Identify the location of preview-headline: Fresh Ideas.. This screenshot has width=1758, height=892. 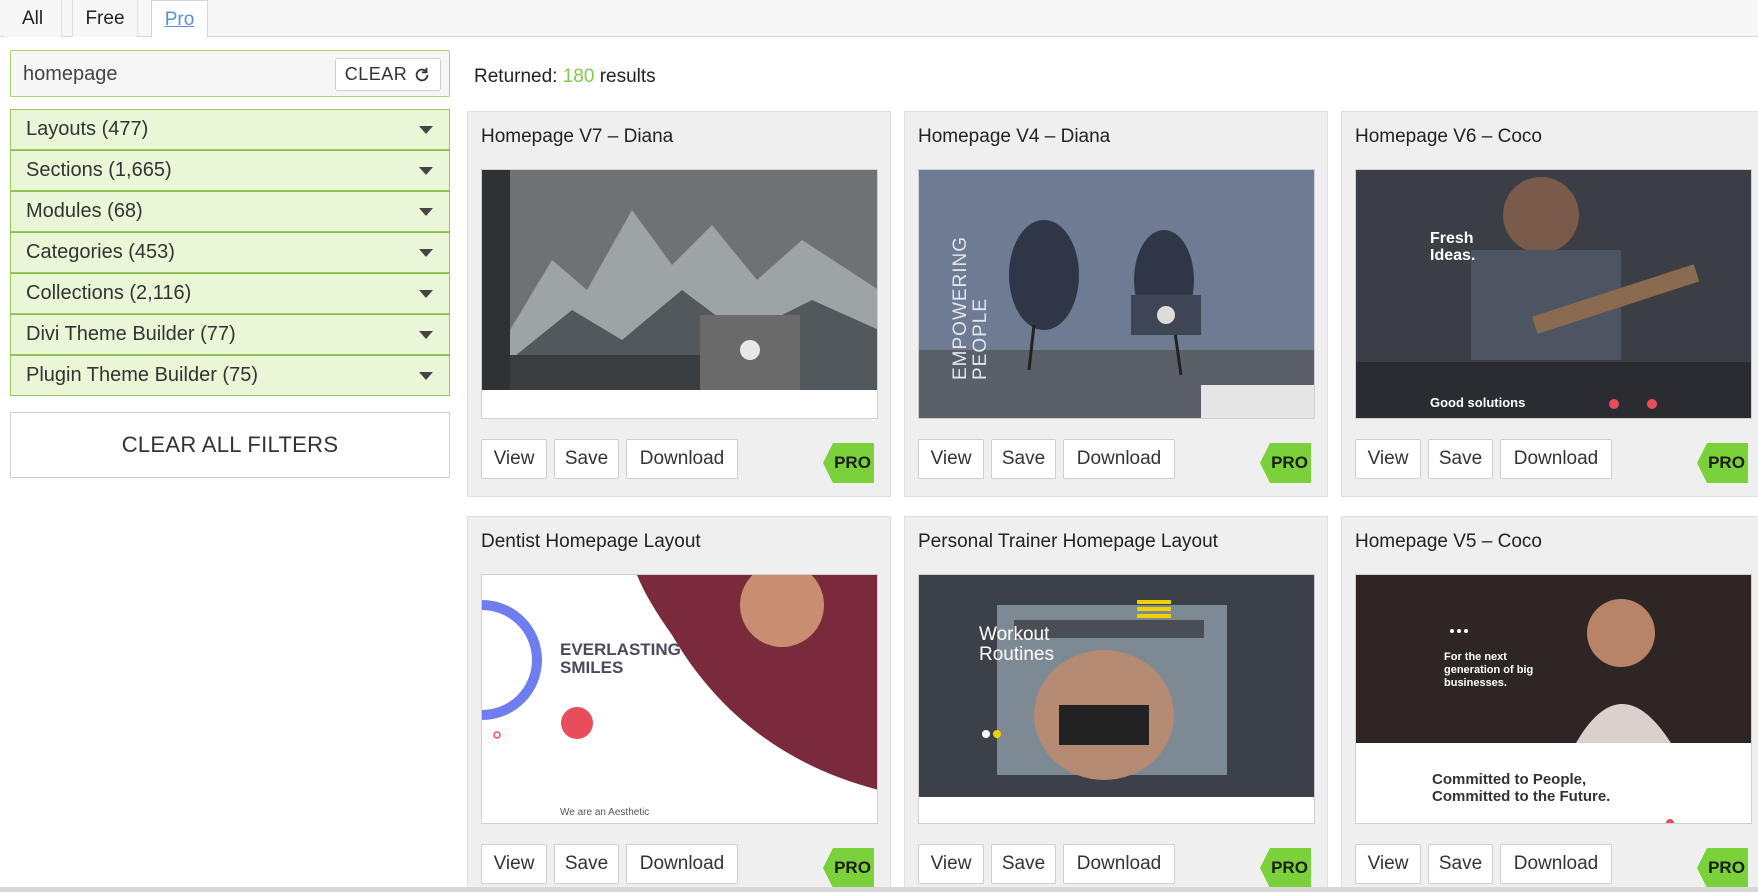
(1453, 247).